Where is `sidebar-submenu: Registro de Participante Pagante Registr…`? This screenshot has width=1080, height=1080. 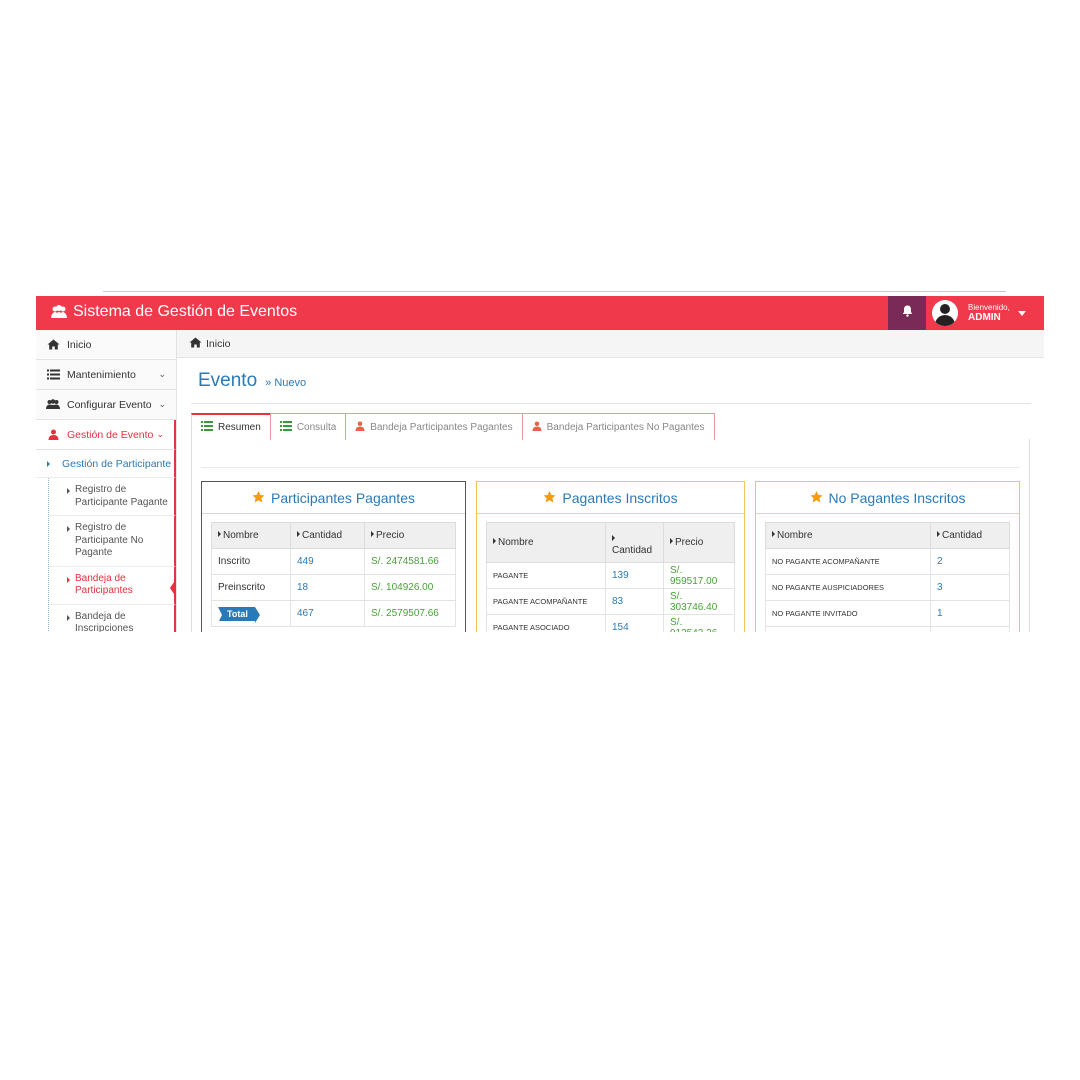 sidebar-submenu: Registro de Participante Pagante Registr… is located at coordinates (112, 555).